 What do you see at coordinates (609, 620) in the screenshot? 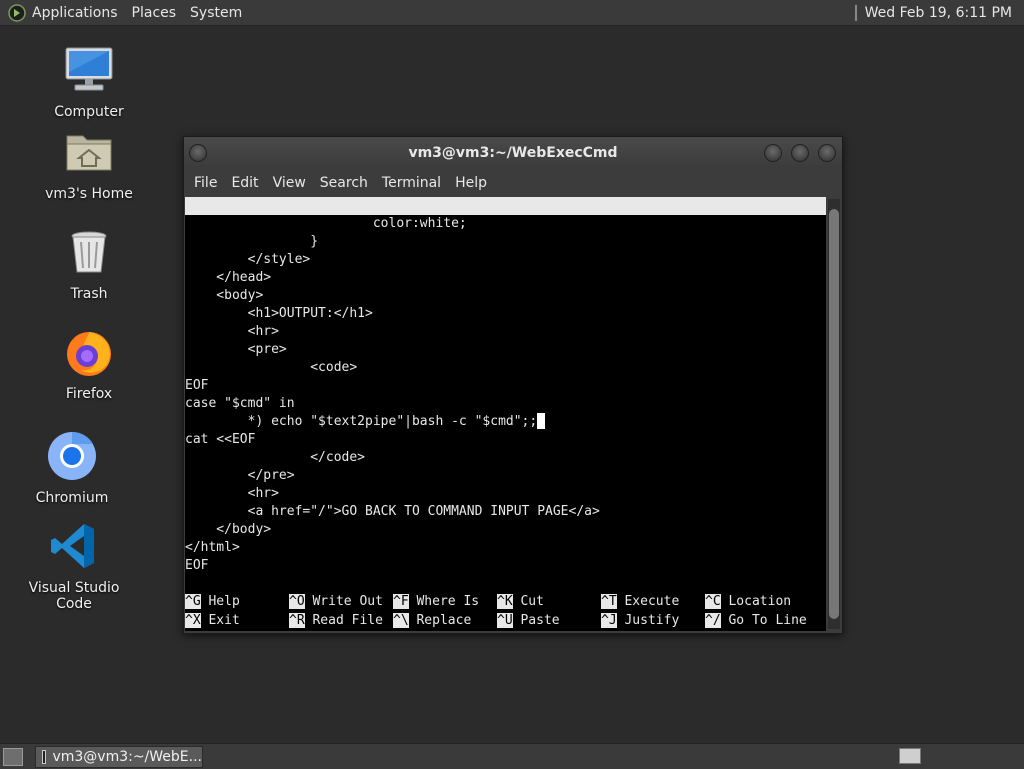
I see `shortcut-key: ^J` at bounding box center [609, 620].